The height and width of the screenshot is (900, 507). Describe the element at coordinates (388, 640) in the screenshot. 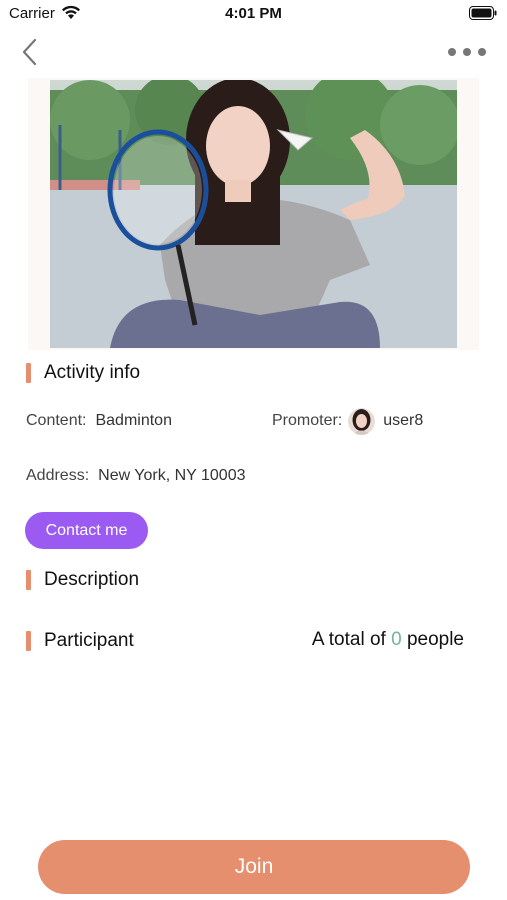

I see `participant-total: A total of 0 people` at that location.